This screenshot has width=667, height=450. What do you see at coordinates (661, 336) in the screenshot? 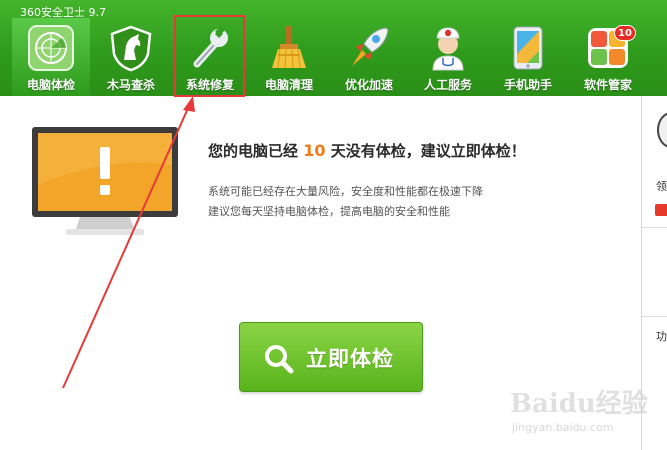
I see `right-panel-text: 功` at bounding box center [661, 336].